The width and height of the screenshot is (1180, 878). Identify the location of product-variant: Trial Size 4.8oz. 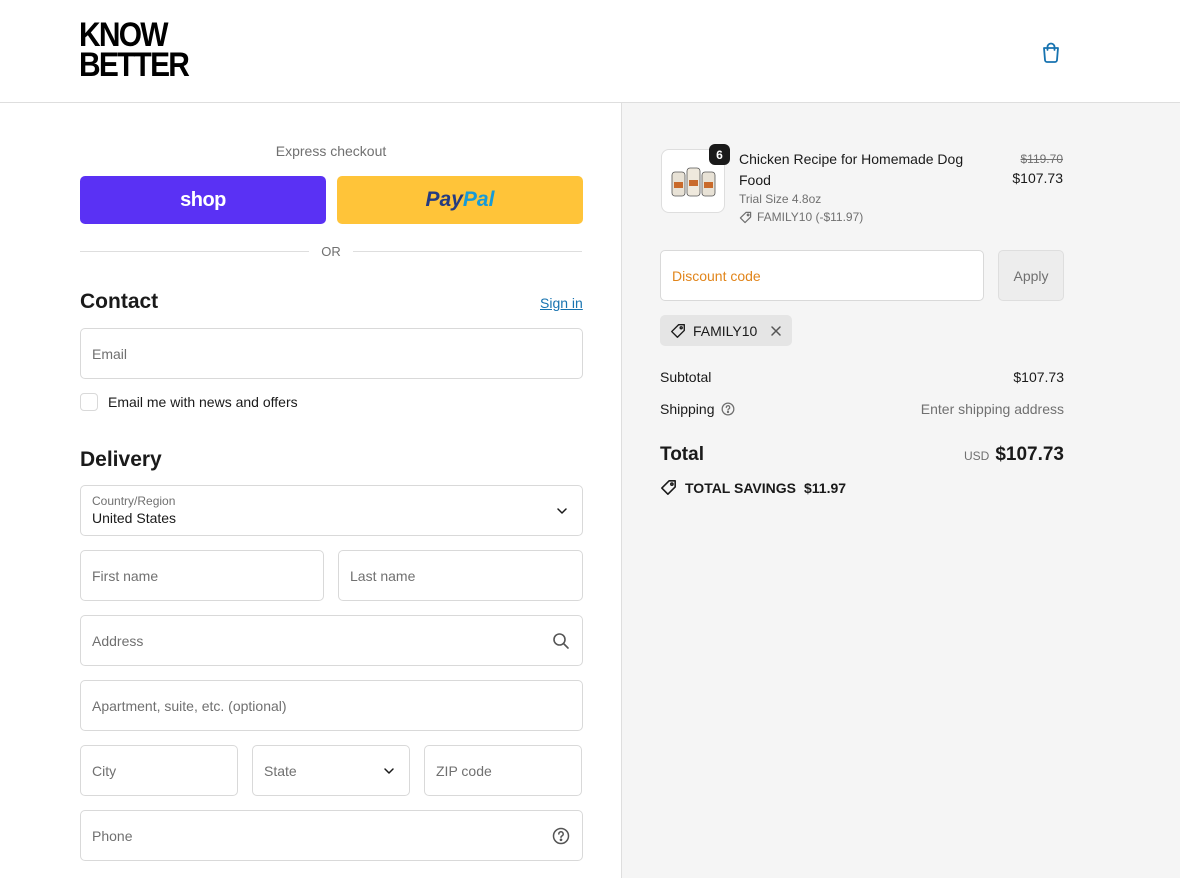
(780, 199).